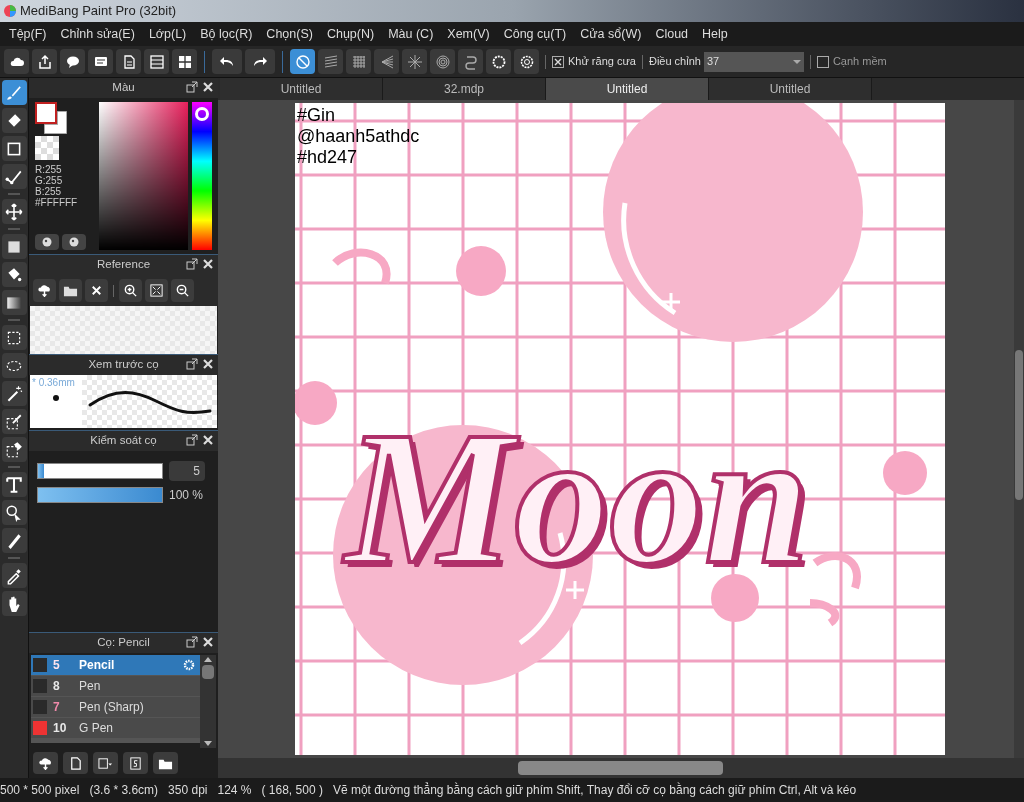 This screenshot has width=1024, height=802. I want to click on copy-dropdown-icon, so click(105, 763).